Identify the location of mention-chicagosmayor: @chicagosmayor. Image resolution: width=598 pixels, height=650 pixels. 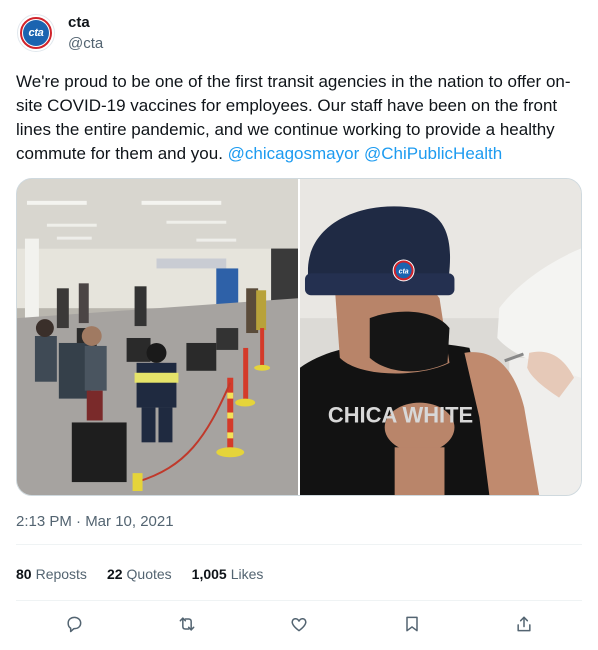
(294, 153).